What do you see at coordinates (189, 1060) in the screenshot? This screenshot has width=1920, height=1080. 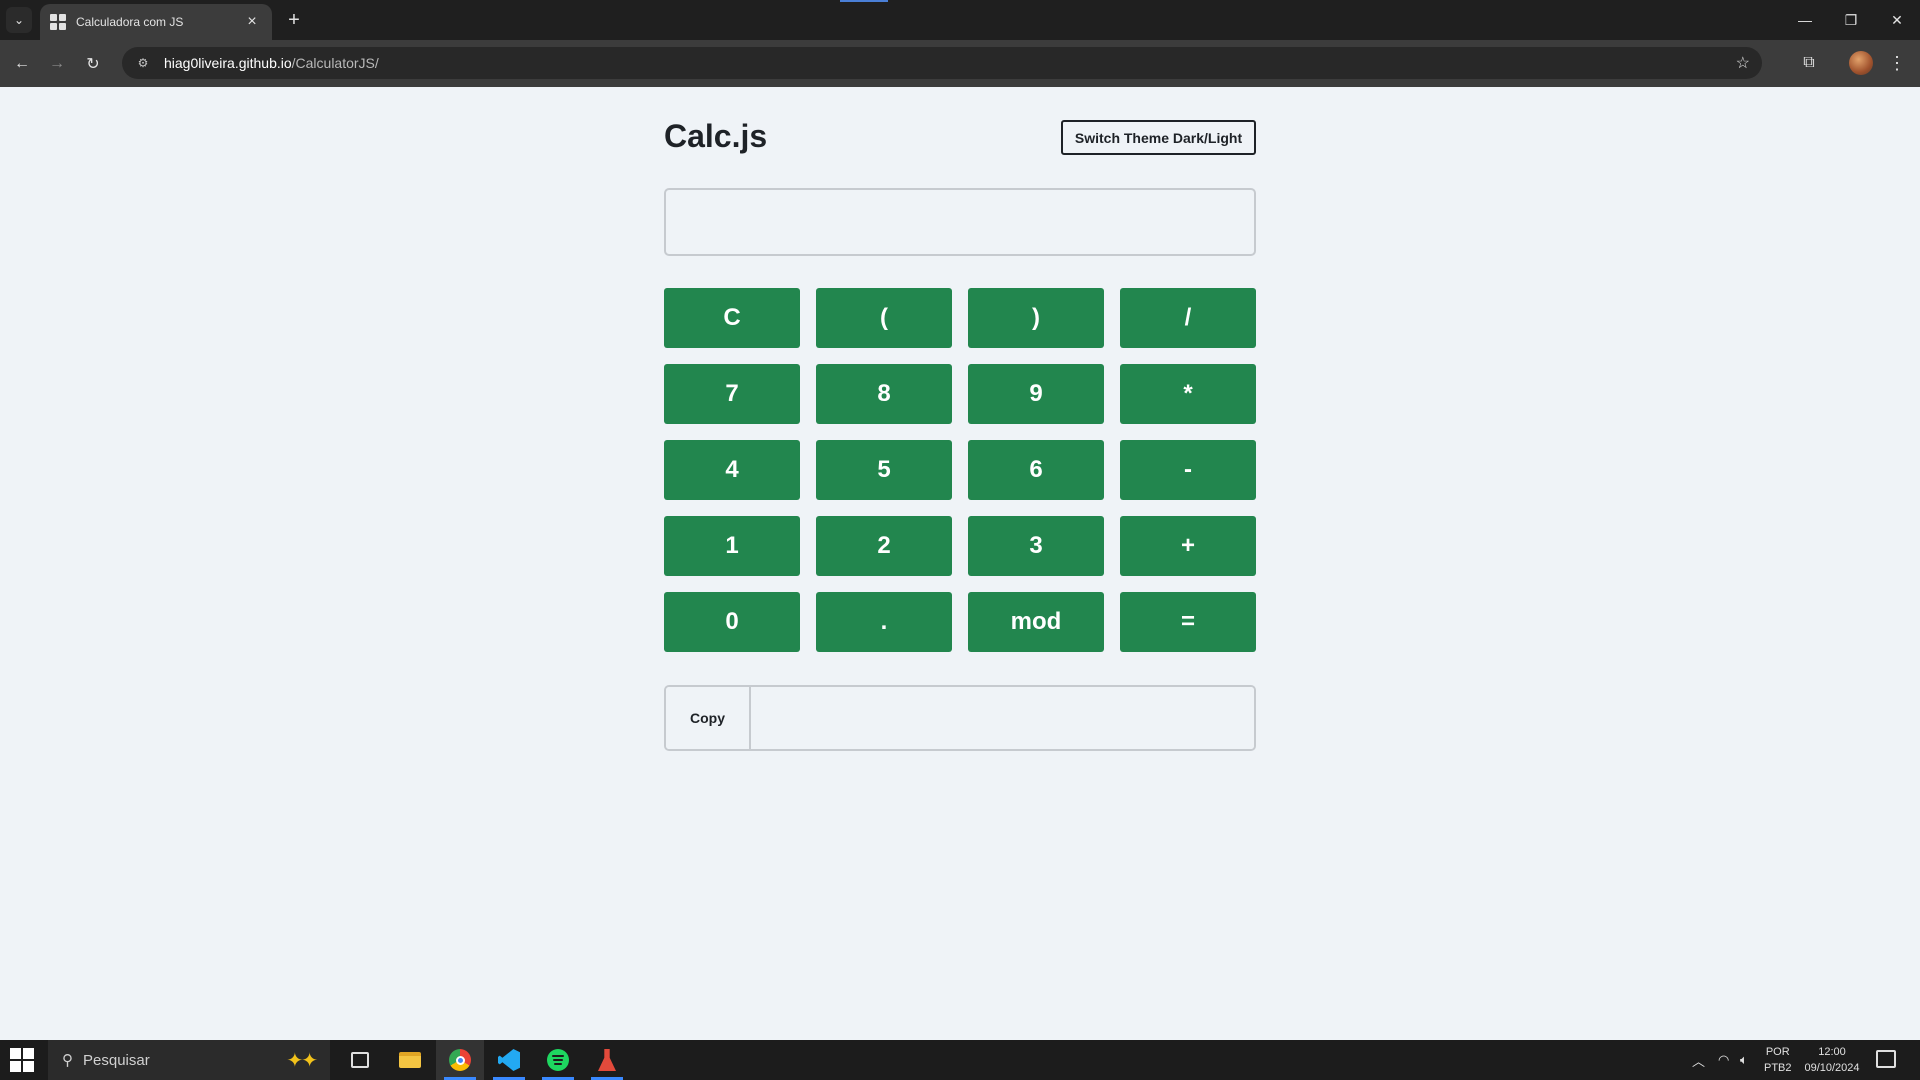 I see `taskbar-search: ⚲ Pesquisar ✦✦` at bounding box center [189, 1060].